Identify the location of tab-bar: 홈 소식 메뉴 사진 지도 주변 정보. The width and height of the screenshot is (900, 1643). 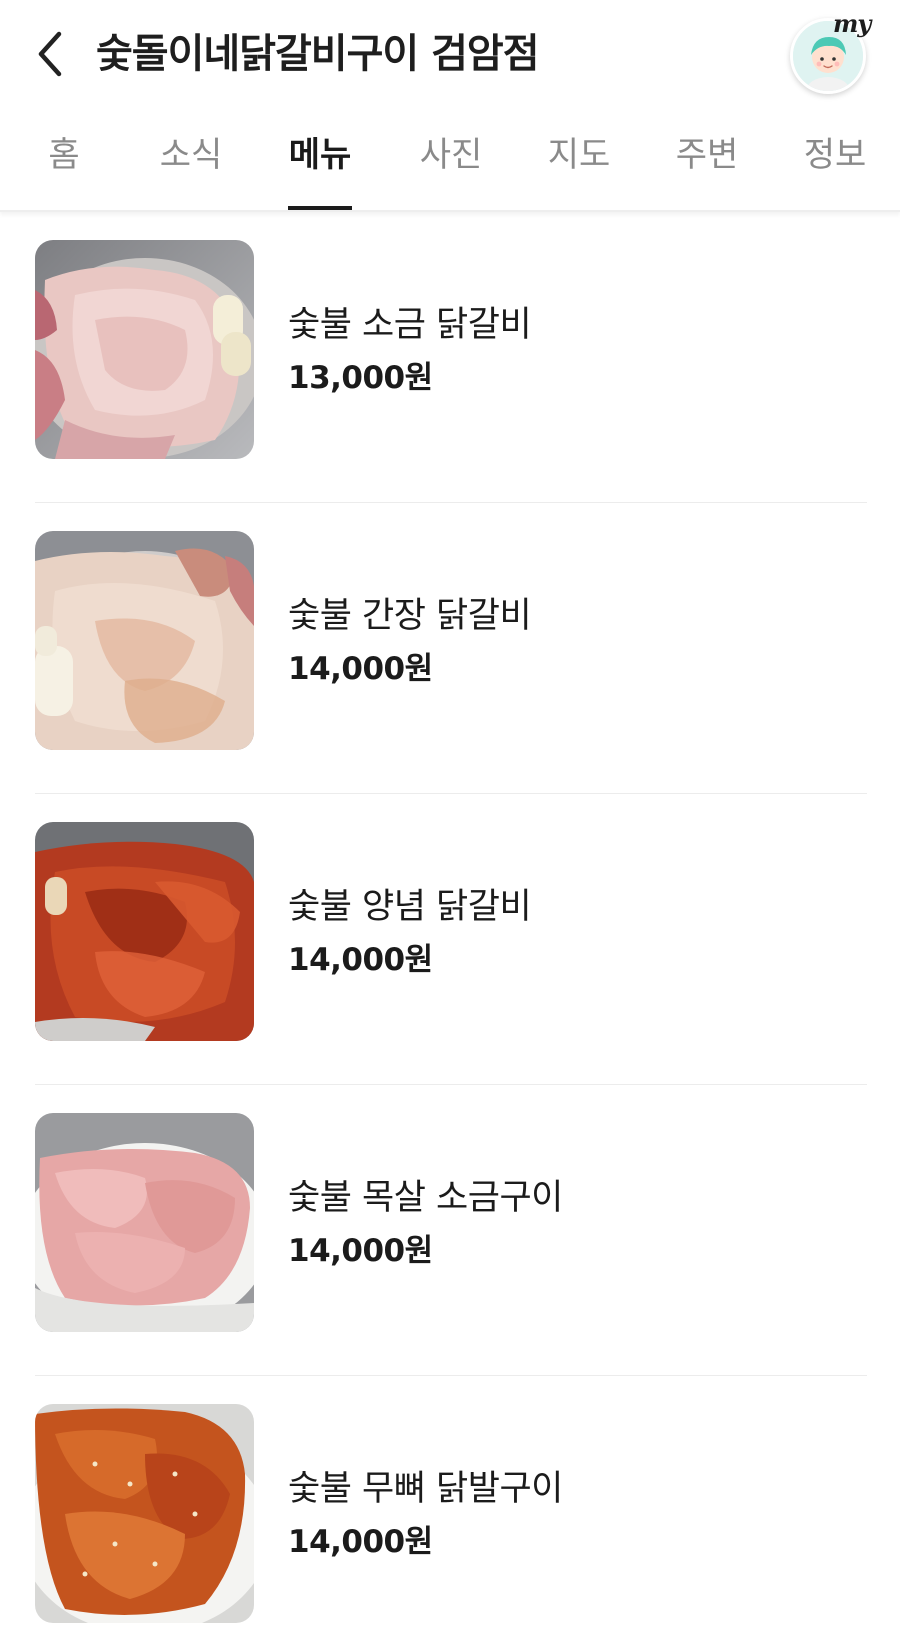
(450, 165).